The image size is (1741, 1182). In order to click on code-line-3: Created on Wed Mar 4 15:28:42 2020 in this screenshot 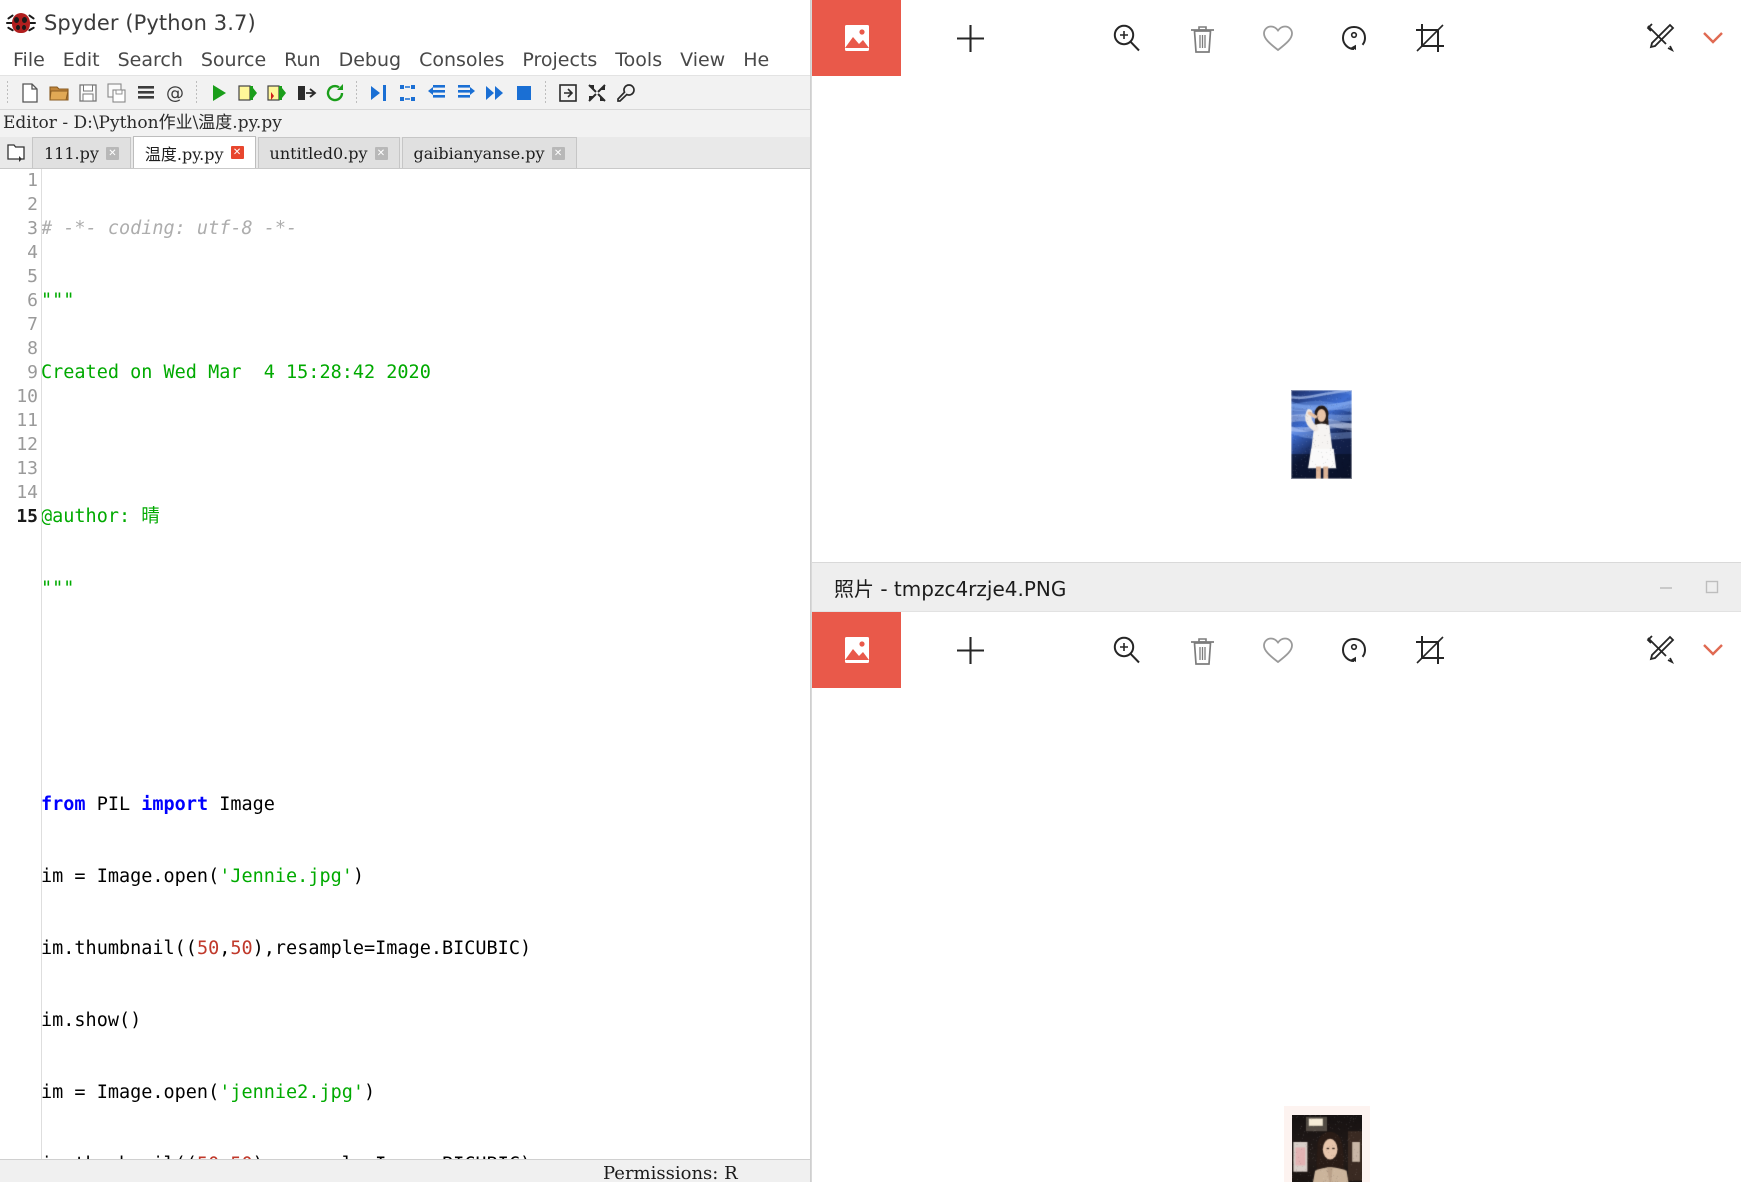, I will do `click(426, 373)`.